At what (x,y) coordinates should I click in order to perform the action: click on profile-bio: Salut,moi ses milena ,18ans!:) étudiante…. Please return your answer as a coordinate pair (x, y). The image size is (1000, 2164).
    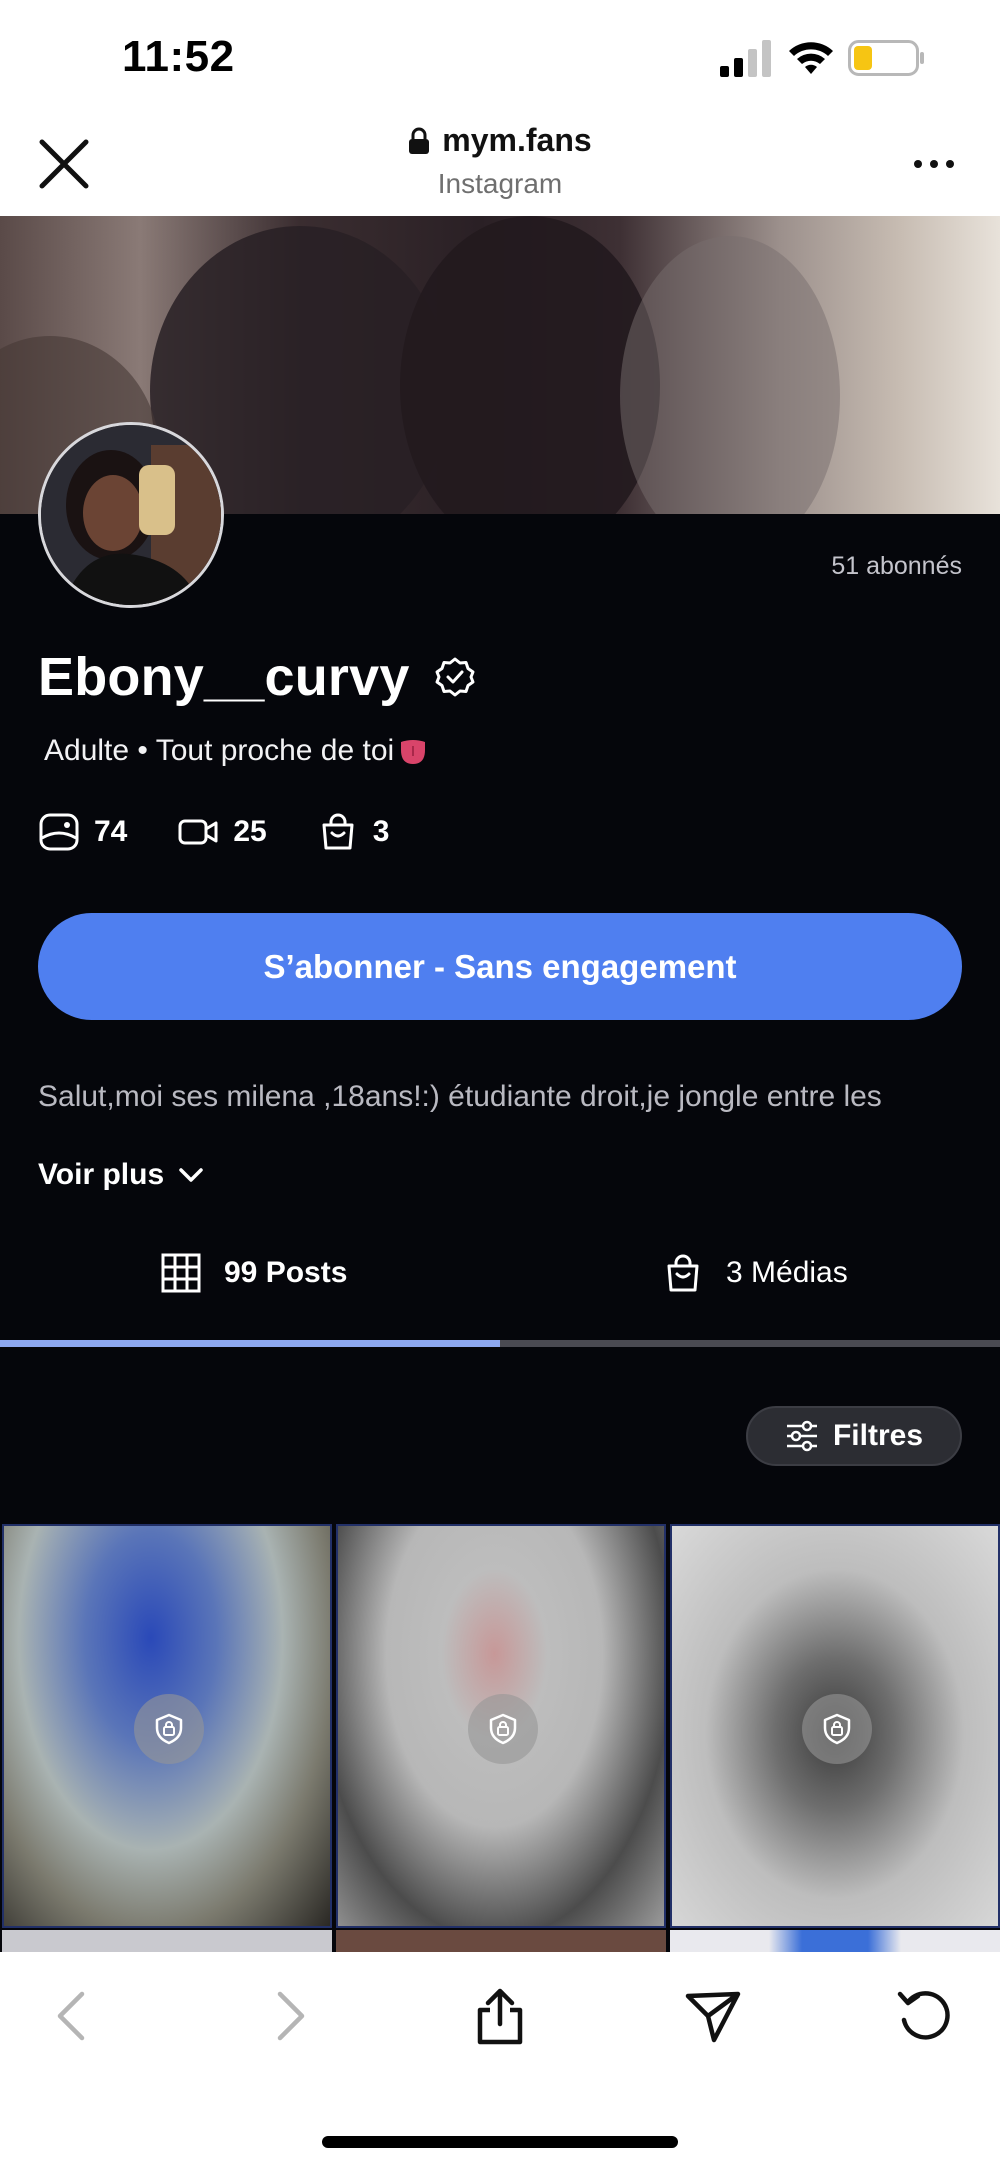
    Looking at the image, I should click on (460, 1096).